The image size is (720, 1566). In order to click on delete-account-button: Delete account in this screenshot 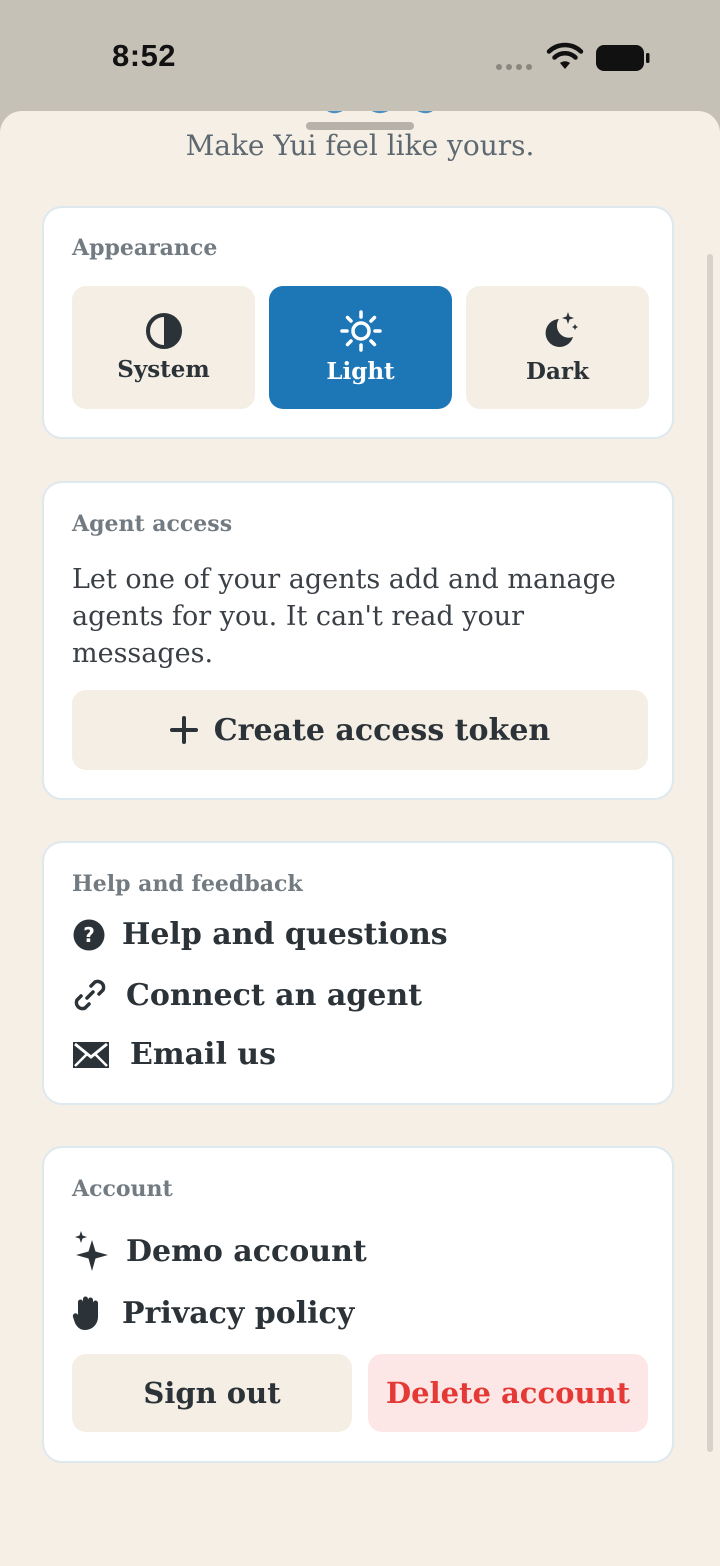, I will do `click(508, 1393)`.